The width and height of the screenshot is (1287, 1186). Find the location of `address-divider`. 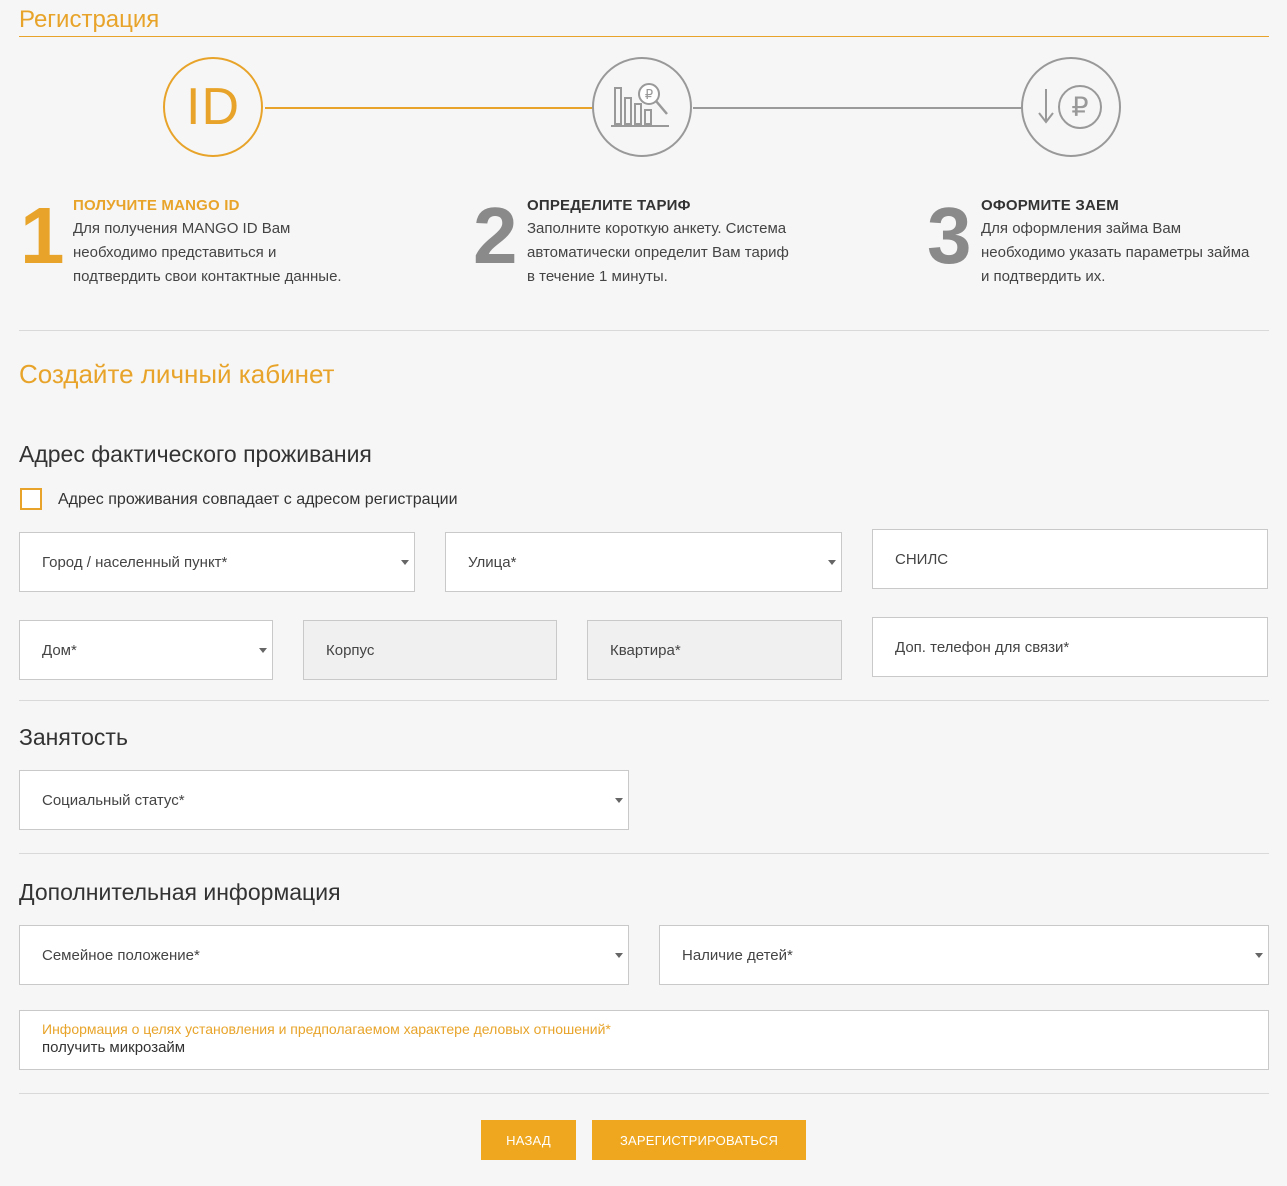

address-divider is located at coordinates (644, 700).